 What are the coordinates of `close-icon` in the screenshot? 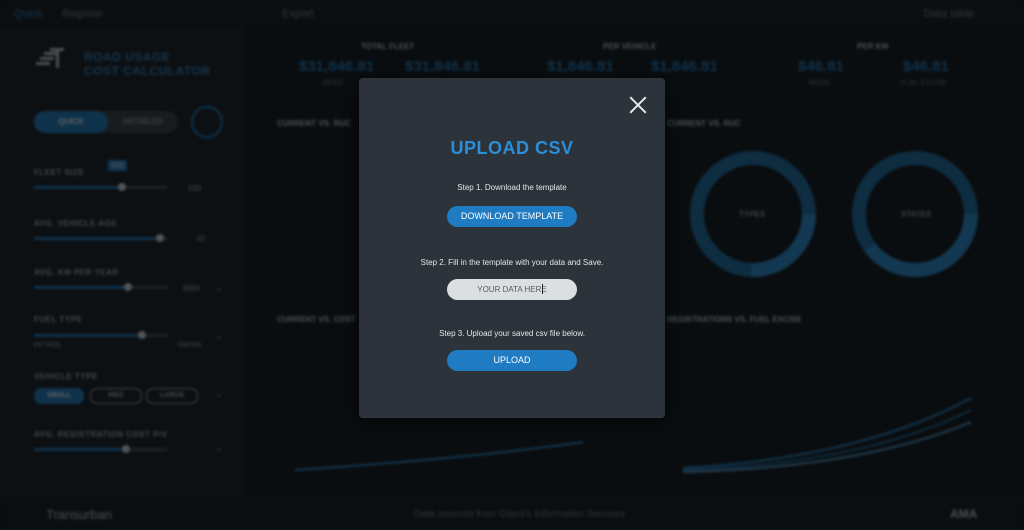 It's located at (638, 105).